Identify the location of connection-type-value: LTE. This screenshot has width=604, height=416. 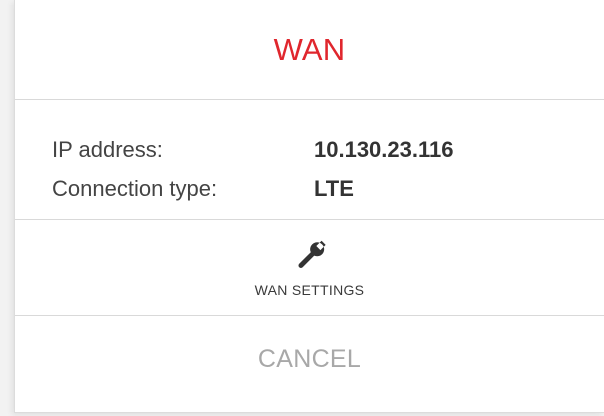
(334, 188).